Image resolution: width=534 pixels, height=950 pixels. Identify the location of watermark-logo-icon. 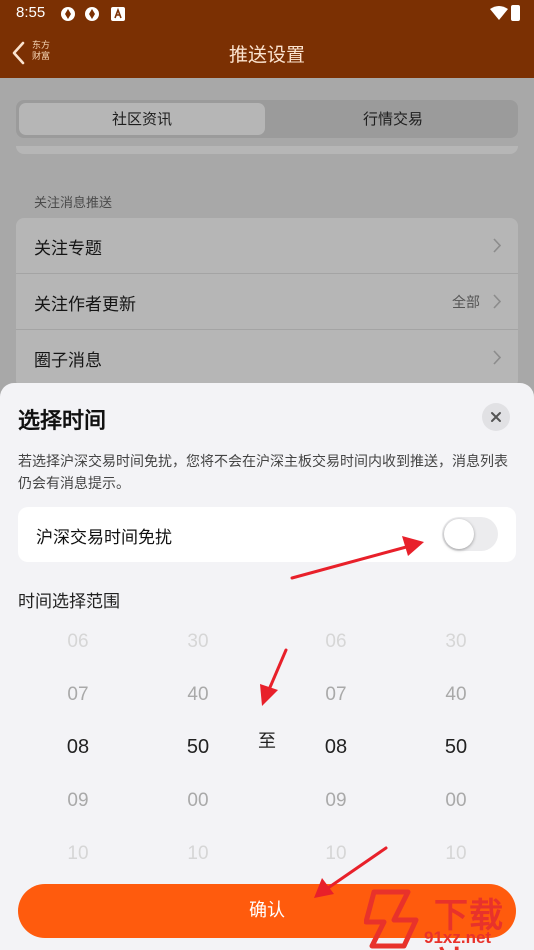
(391, 919).